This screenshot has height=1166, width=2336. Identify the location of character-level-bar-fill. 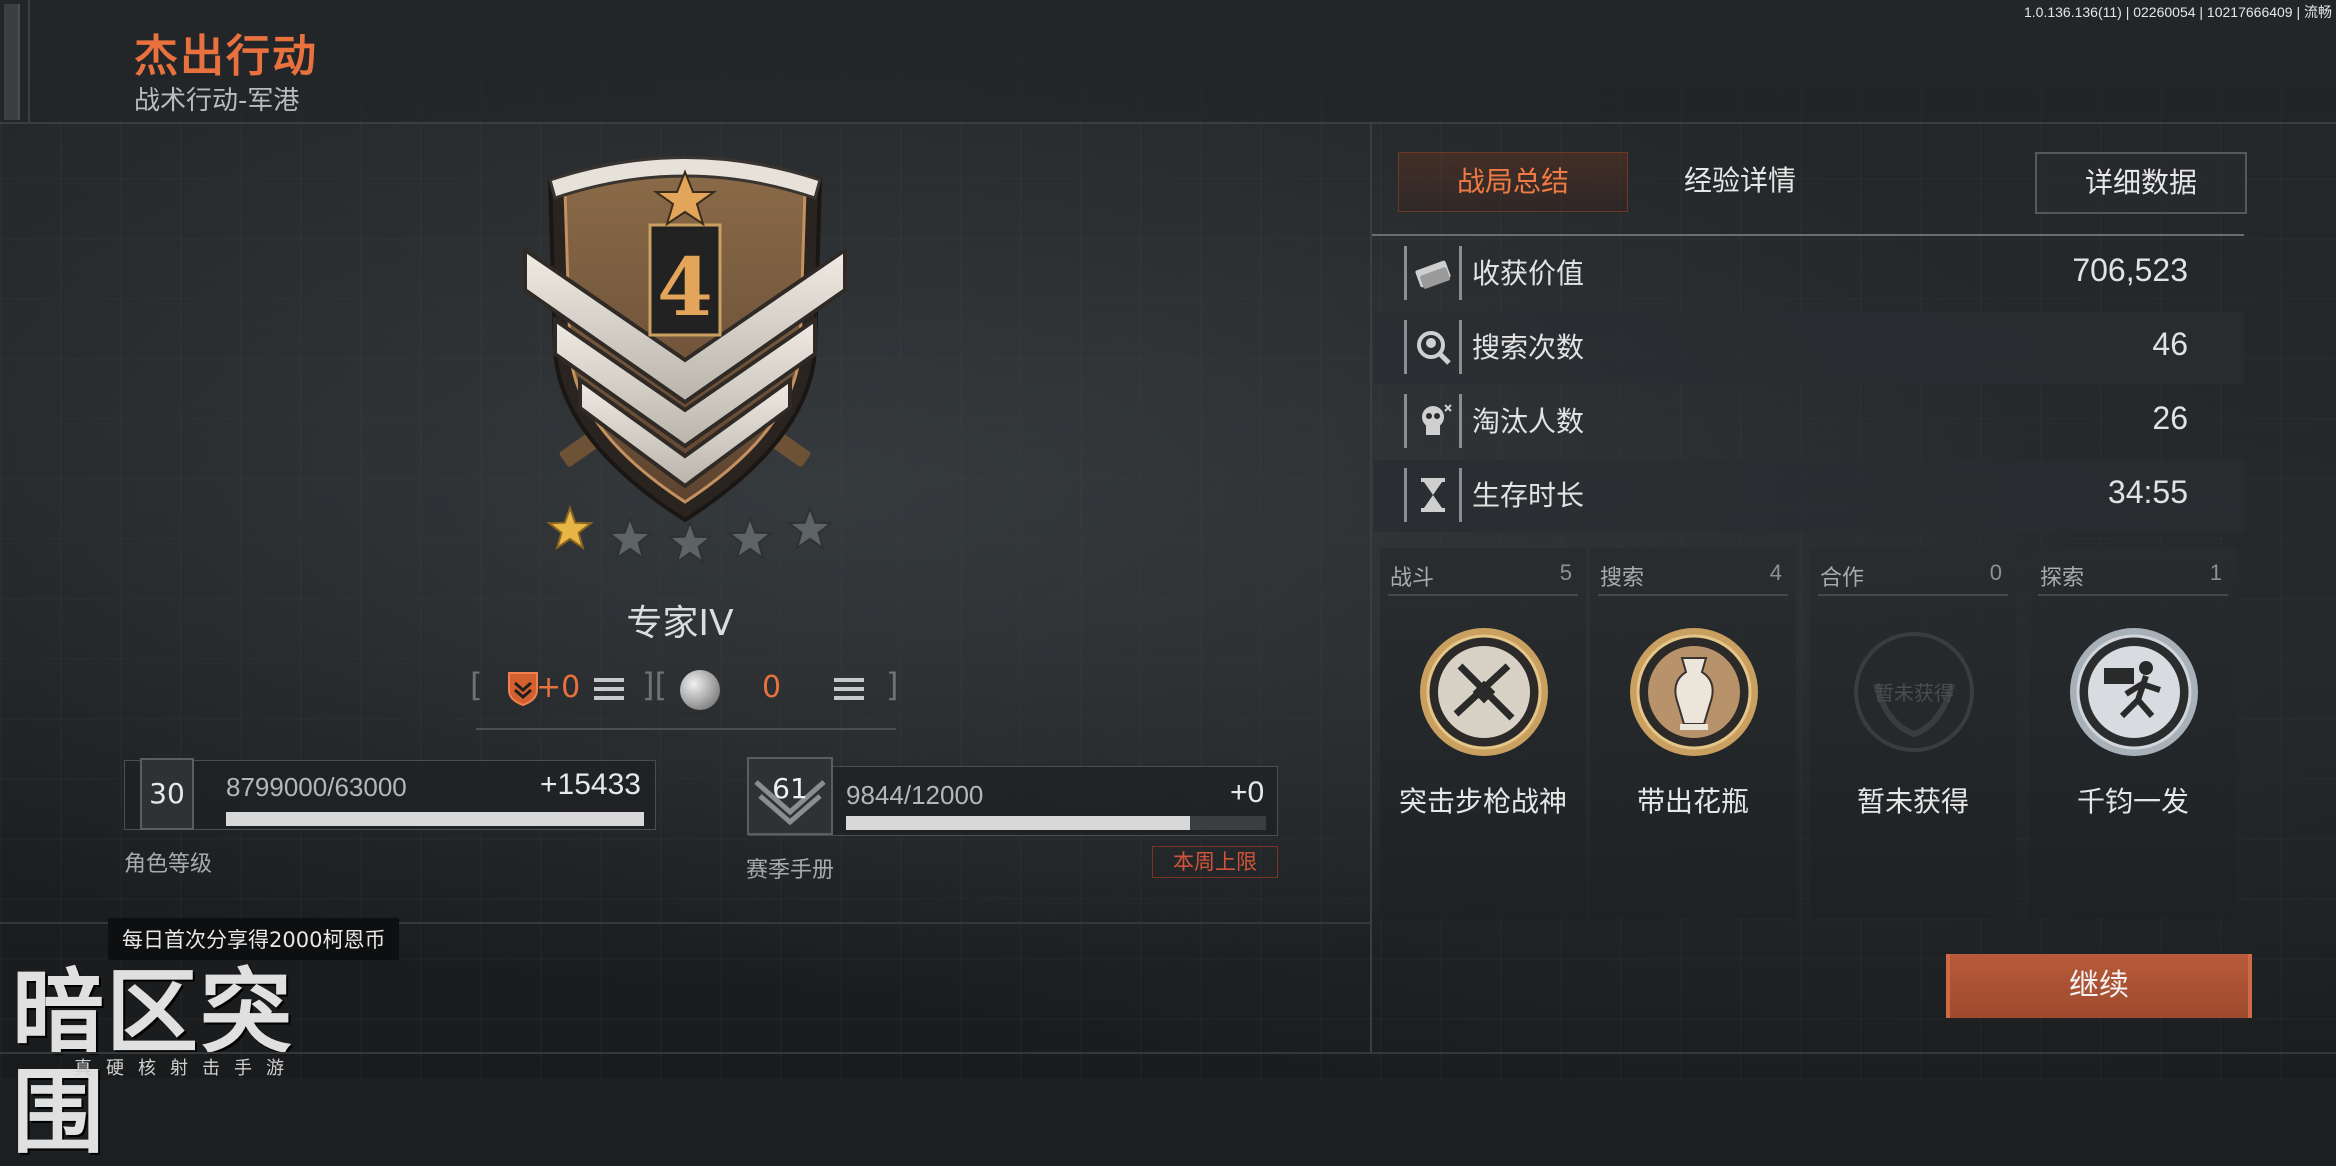
(435, 819).